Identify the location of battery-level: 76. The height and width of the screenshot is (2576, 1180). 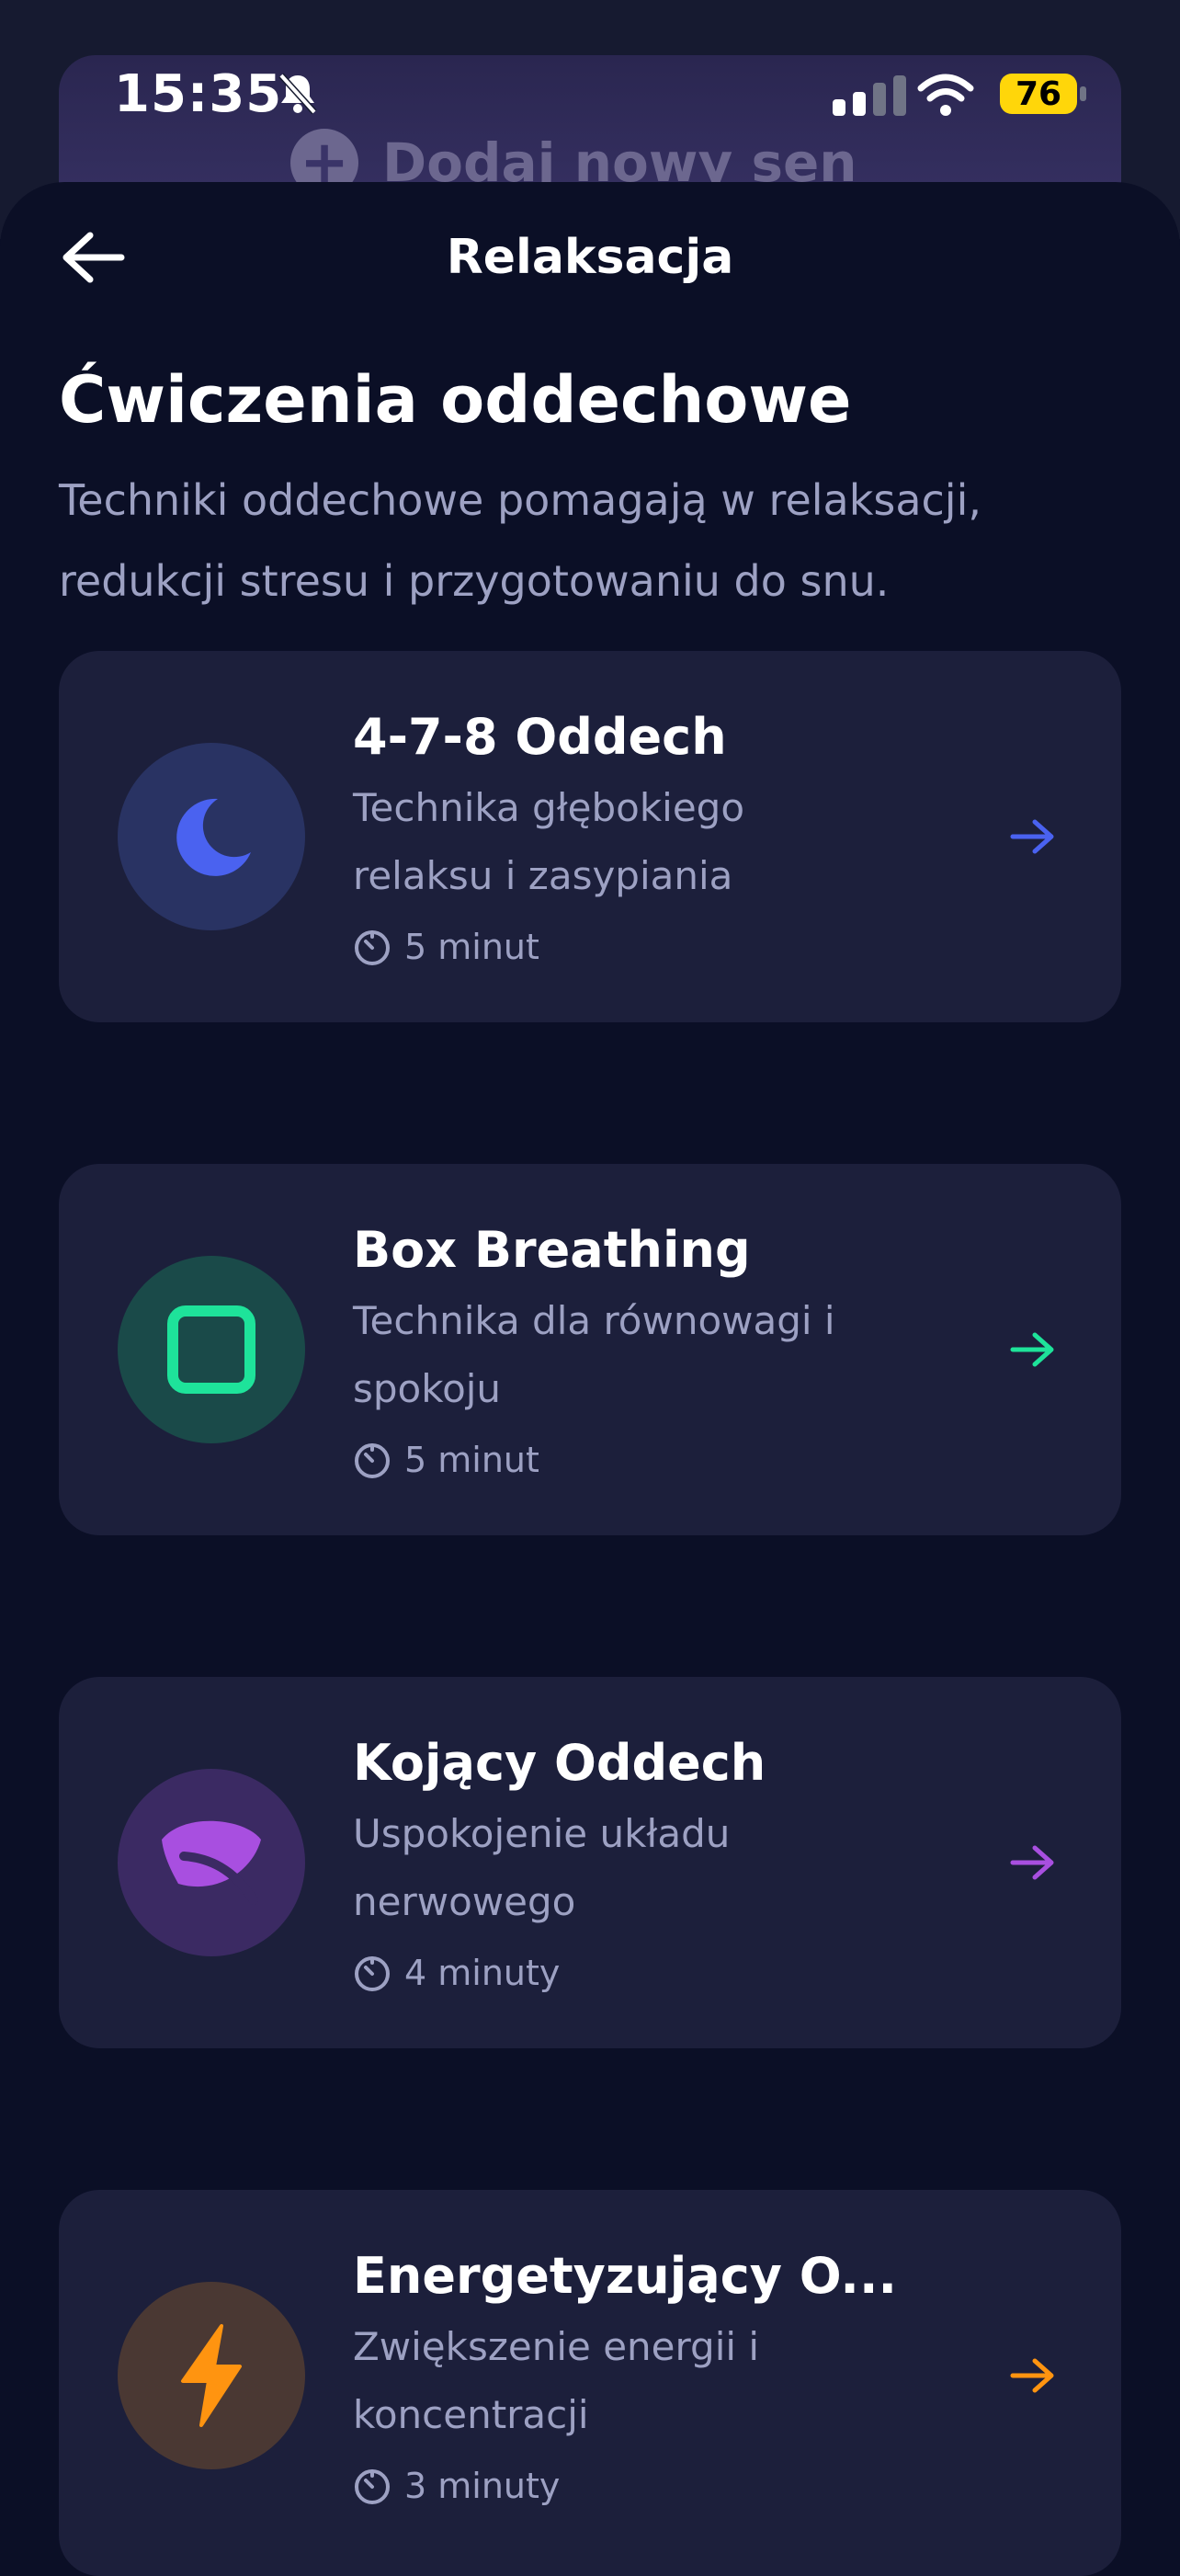
(1038, 94).